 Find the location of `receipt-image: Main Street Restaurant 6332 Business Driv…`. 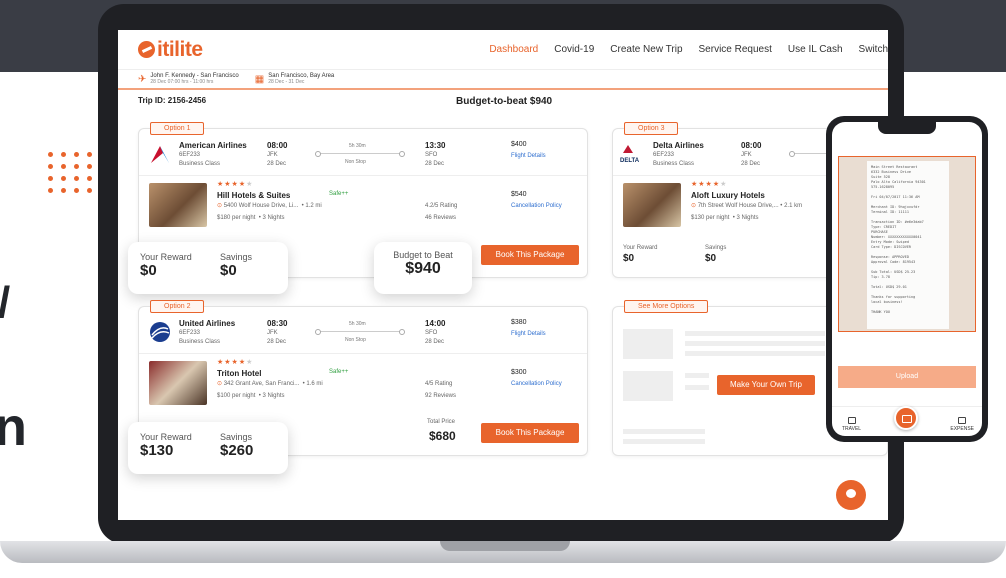

receipt-image: Main Street Restaurant 6332 Business Driv… is located at coordinates (908, 245).